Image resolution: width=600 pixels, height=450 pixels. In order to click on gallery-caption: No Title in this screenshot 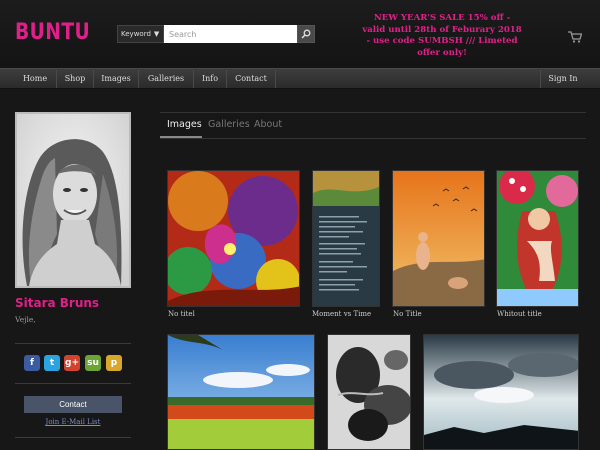, I will do `click(407, 314)`.